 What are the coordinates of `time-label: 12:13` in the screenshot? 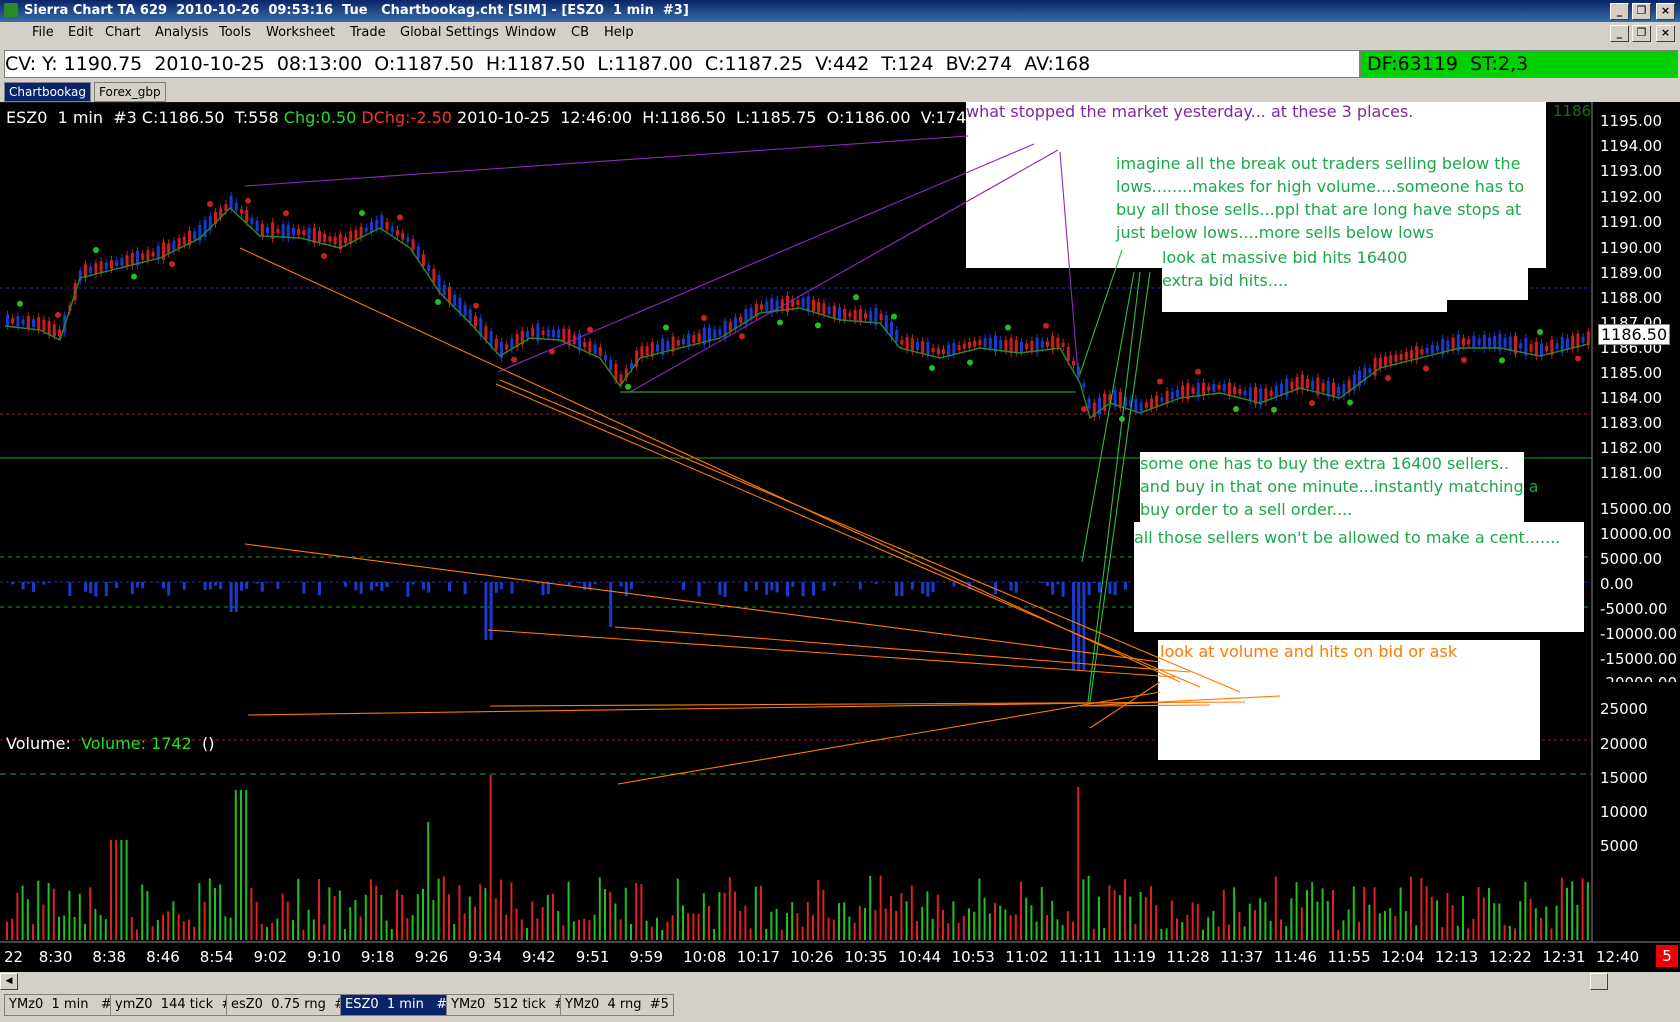 It's located at (1456, 957).